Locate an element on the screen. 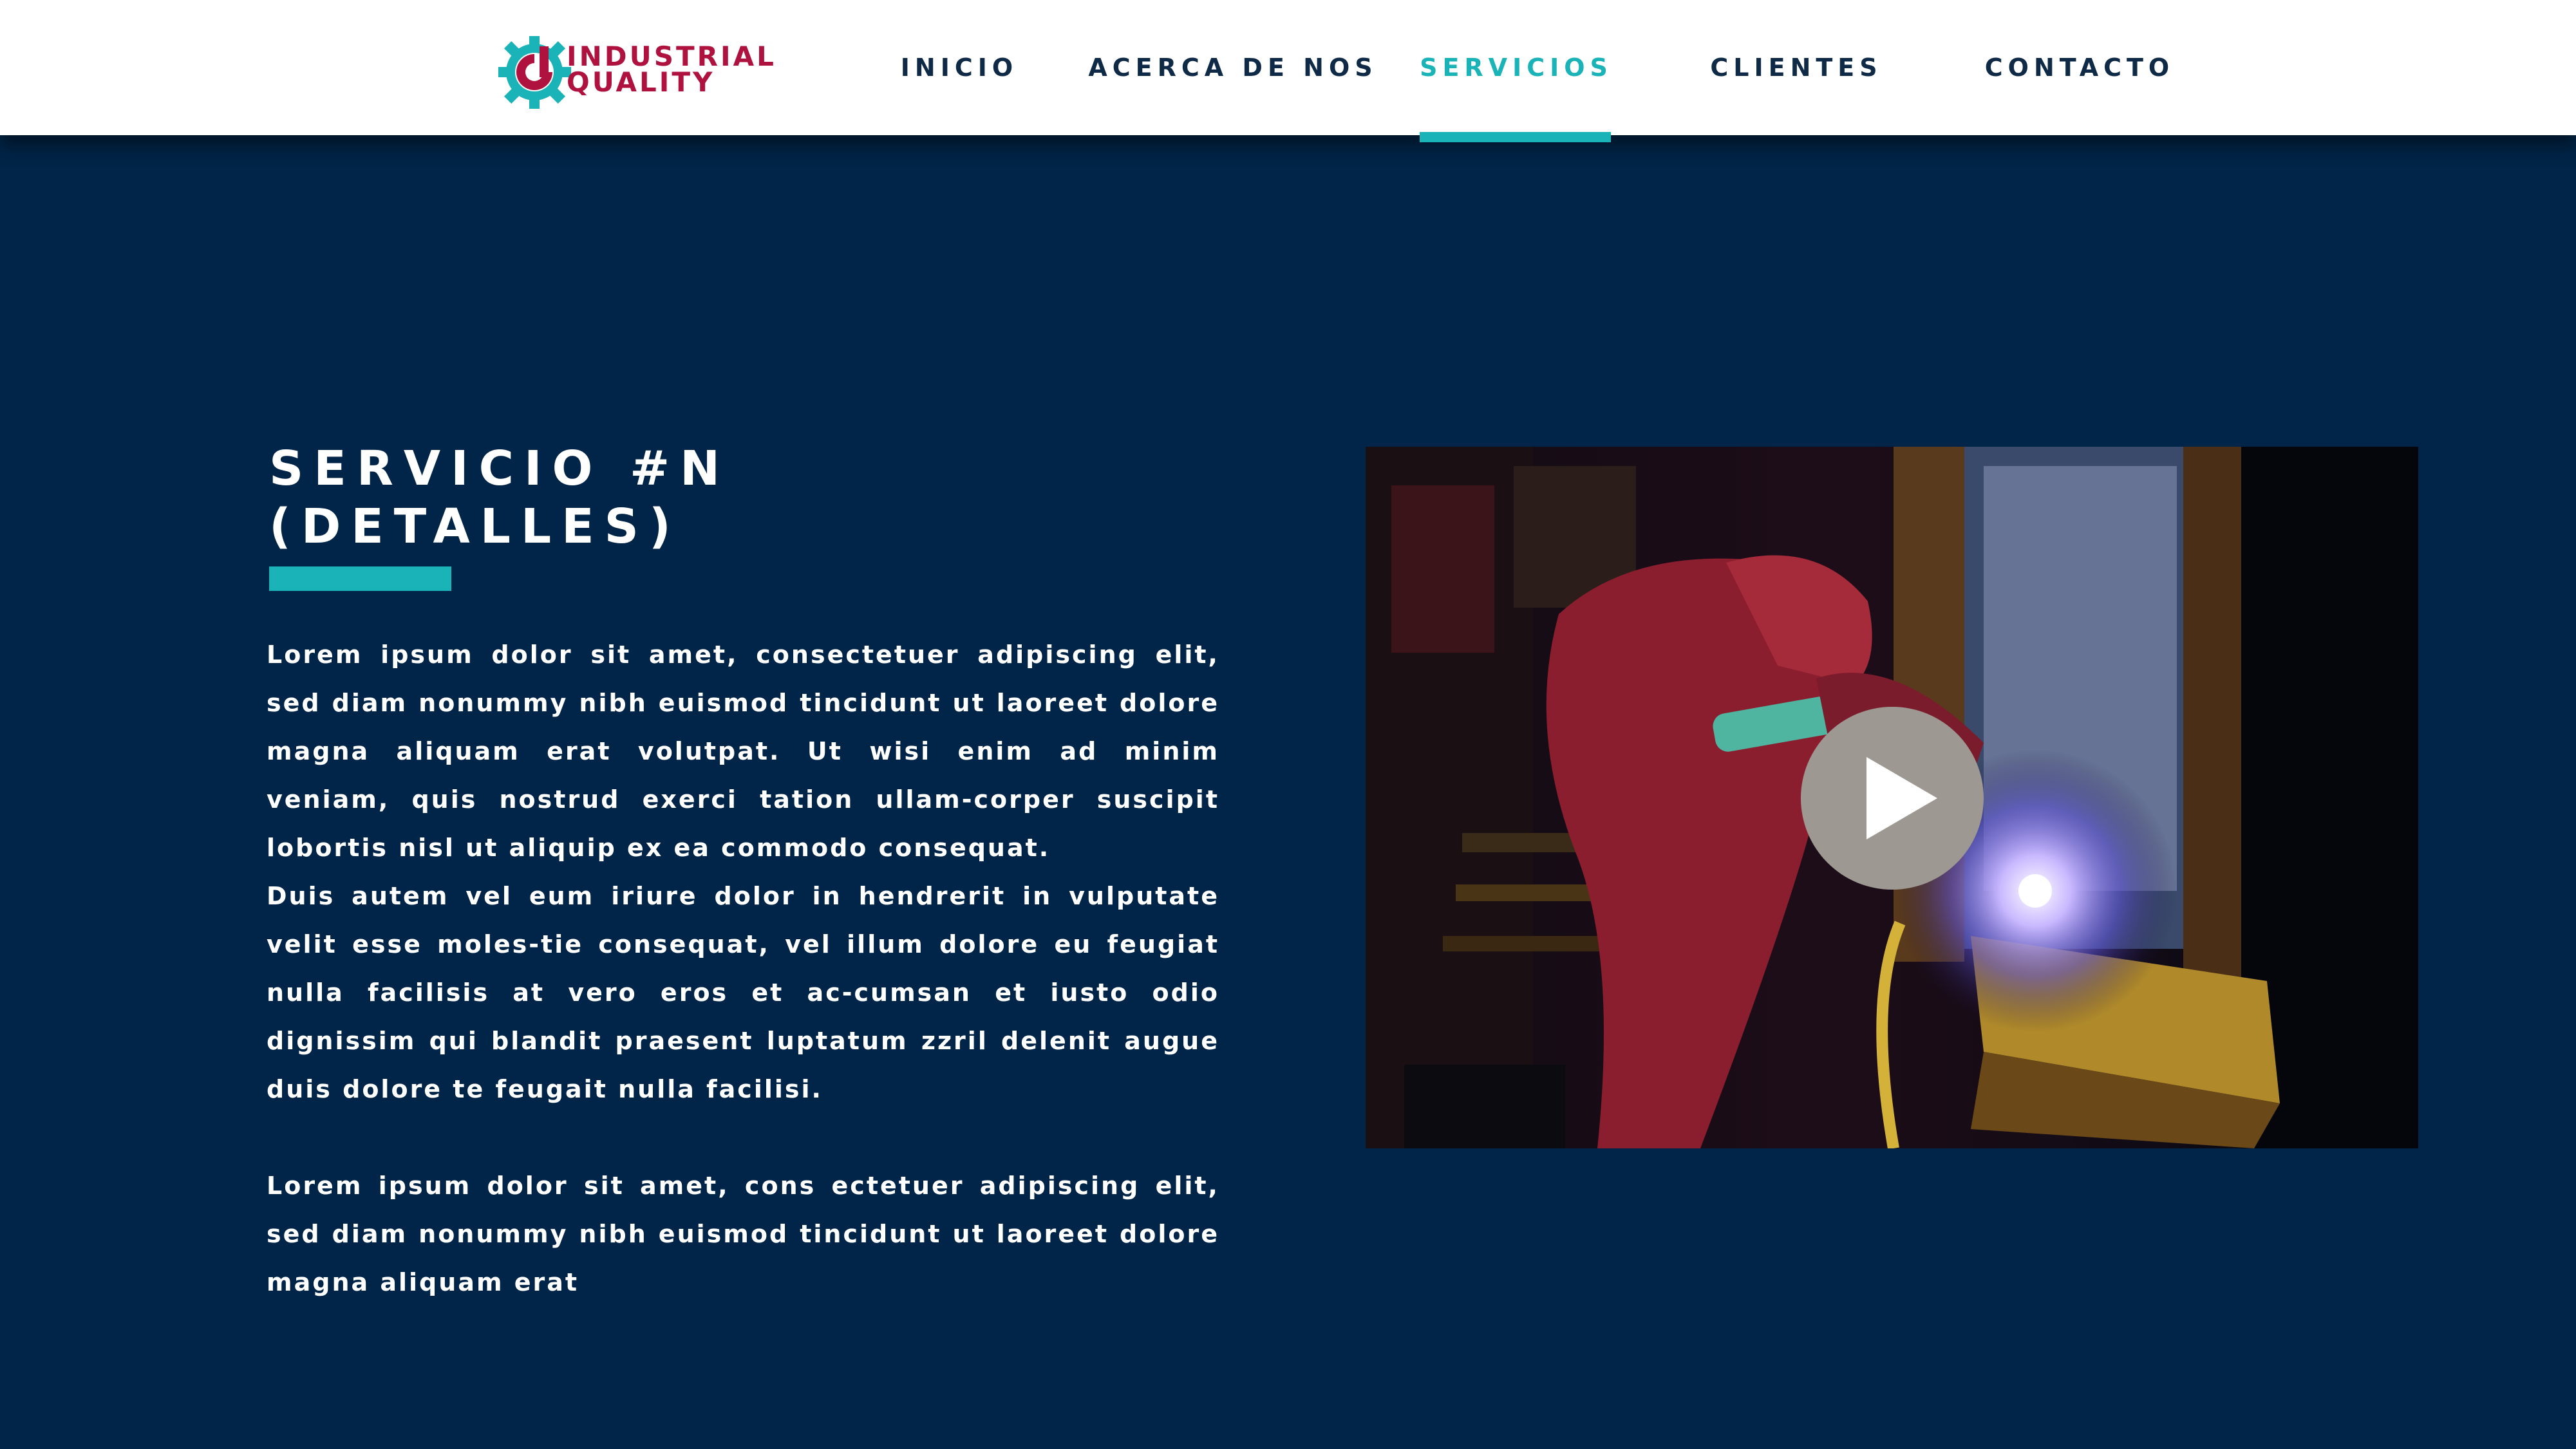  play-button is located at coordinates (1892, 798).